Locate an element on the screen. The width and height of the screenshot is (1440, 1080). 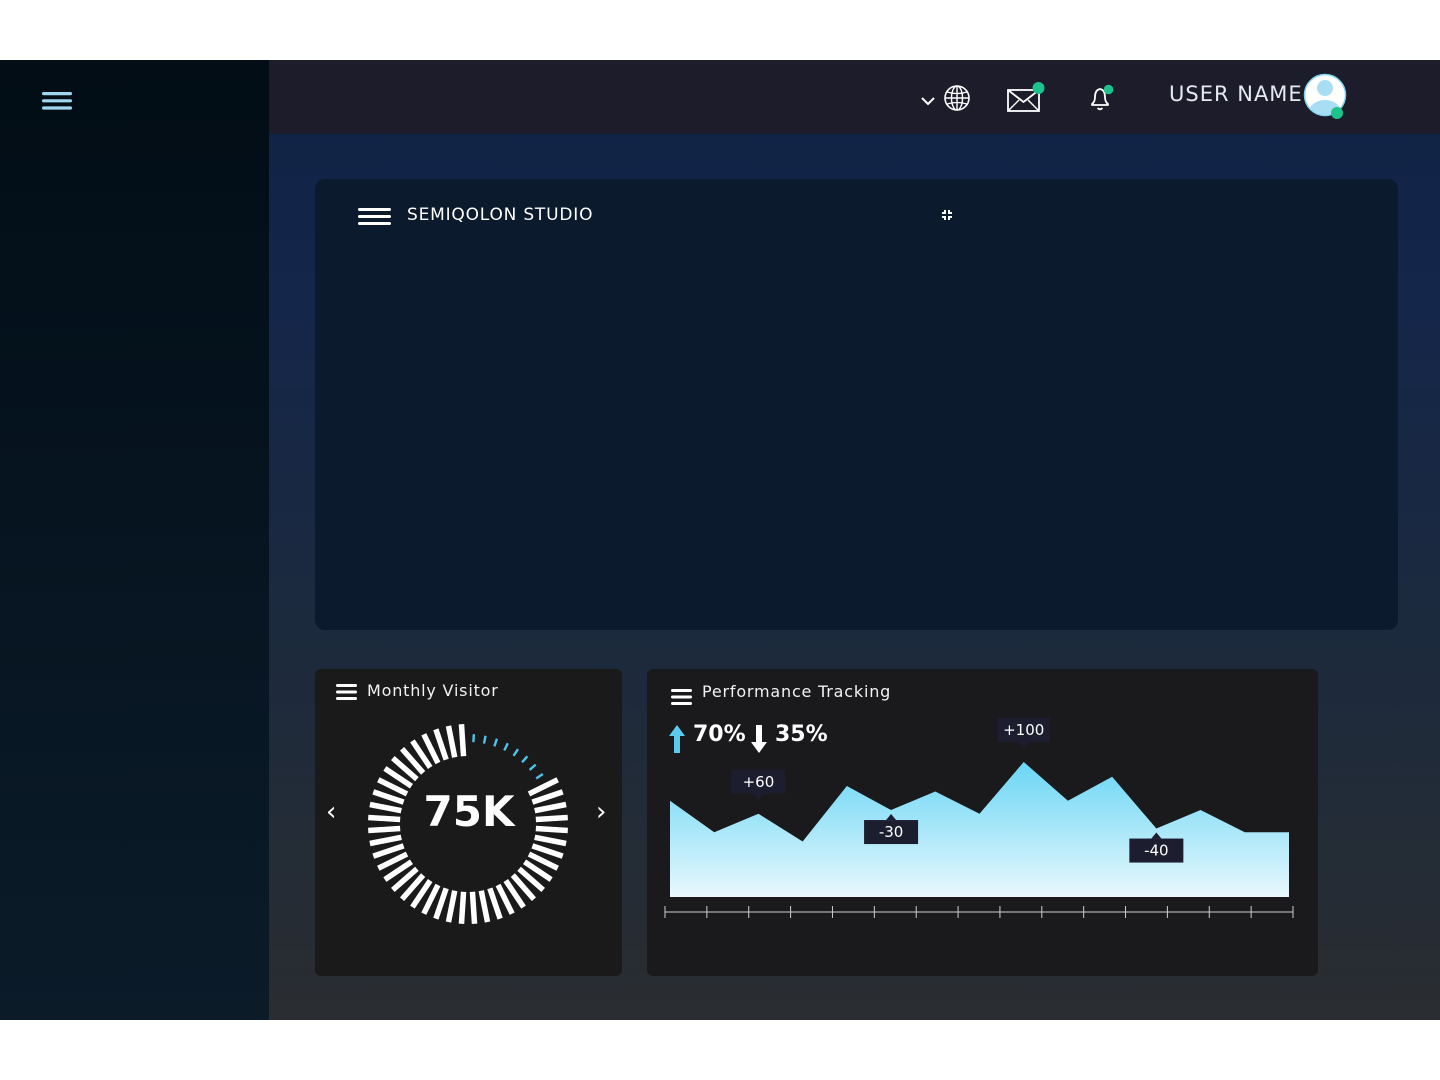
collapse-icon is located at coordinates (947, 215).